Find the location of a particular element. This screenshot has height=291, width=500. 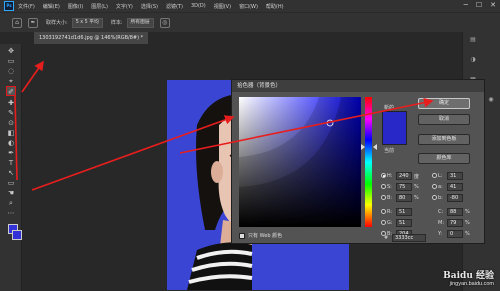

red-radio is located at coordinates (383, 211).